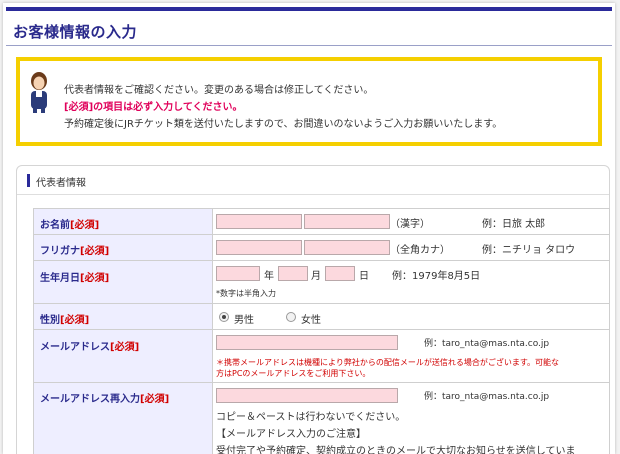 This screenshot has height=454, width=620. Describe the element at coordinates (311, 417) in the screenshot. I see `email-confirm-note-1: コピー＆ペーストは行わないでください。` at that location.